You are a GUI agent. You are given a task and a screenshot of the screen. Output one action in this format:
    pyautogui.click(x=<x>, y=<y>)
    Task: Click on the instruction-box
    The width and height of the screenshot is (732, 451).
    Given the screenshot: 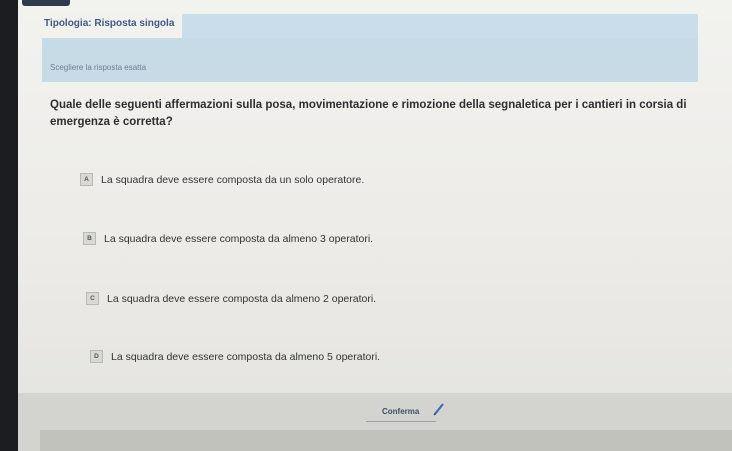 What is the action you would take?
    pyautogui.click(x=370, y=60)
    